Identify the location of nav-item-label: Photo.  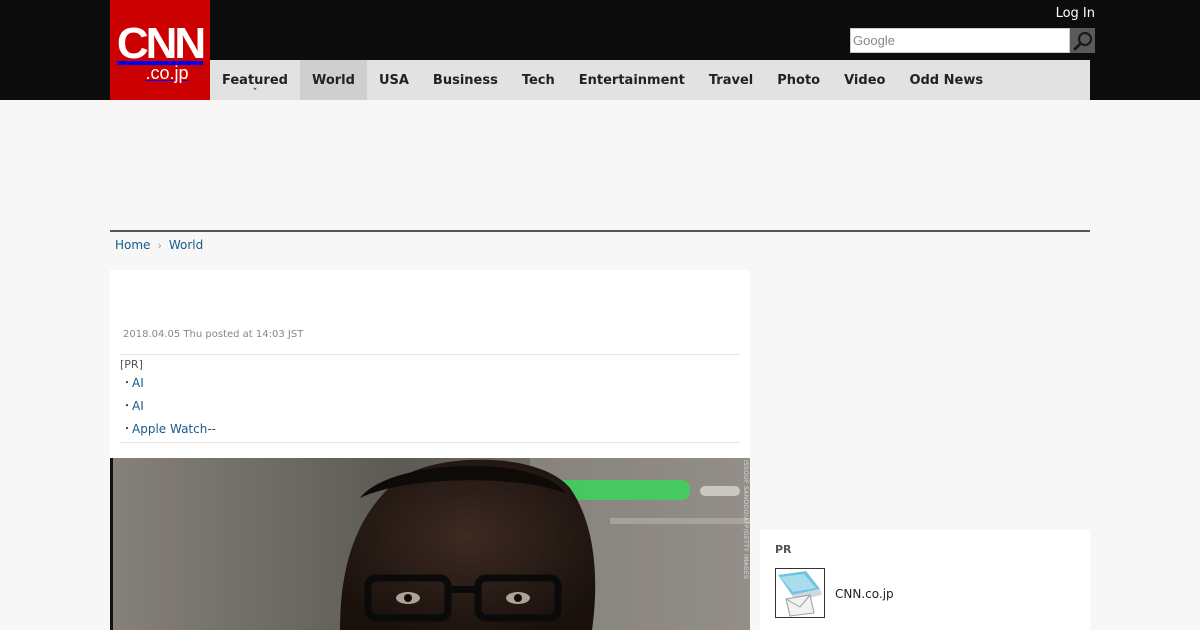
(799, 80).